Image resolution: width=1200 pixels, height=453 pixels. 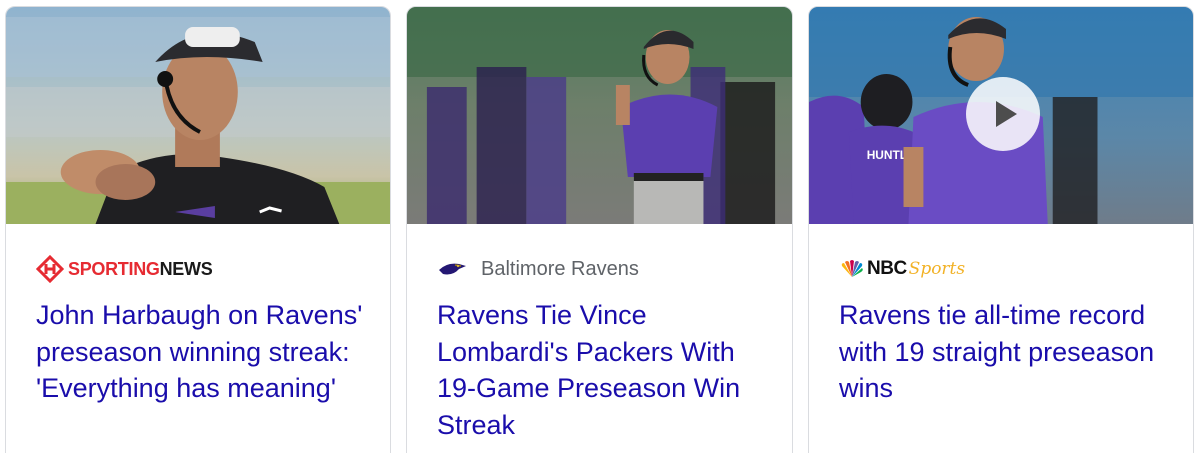 I want to click on source-logo-text-1: NBC, so click(x=887, y=268).